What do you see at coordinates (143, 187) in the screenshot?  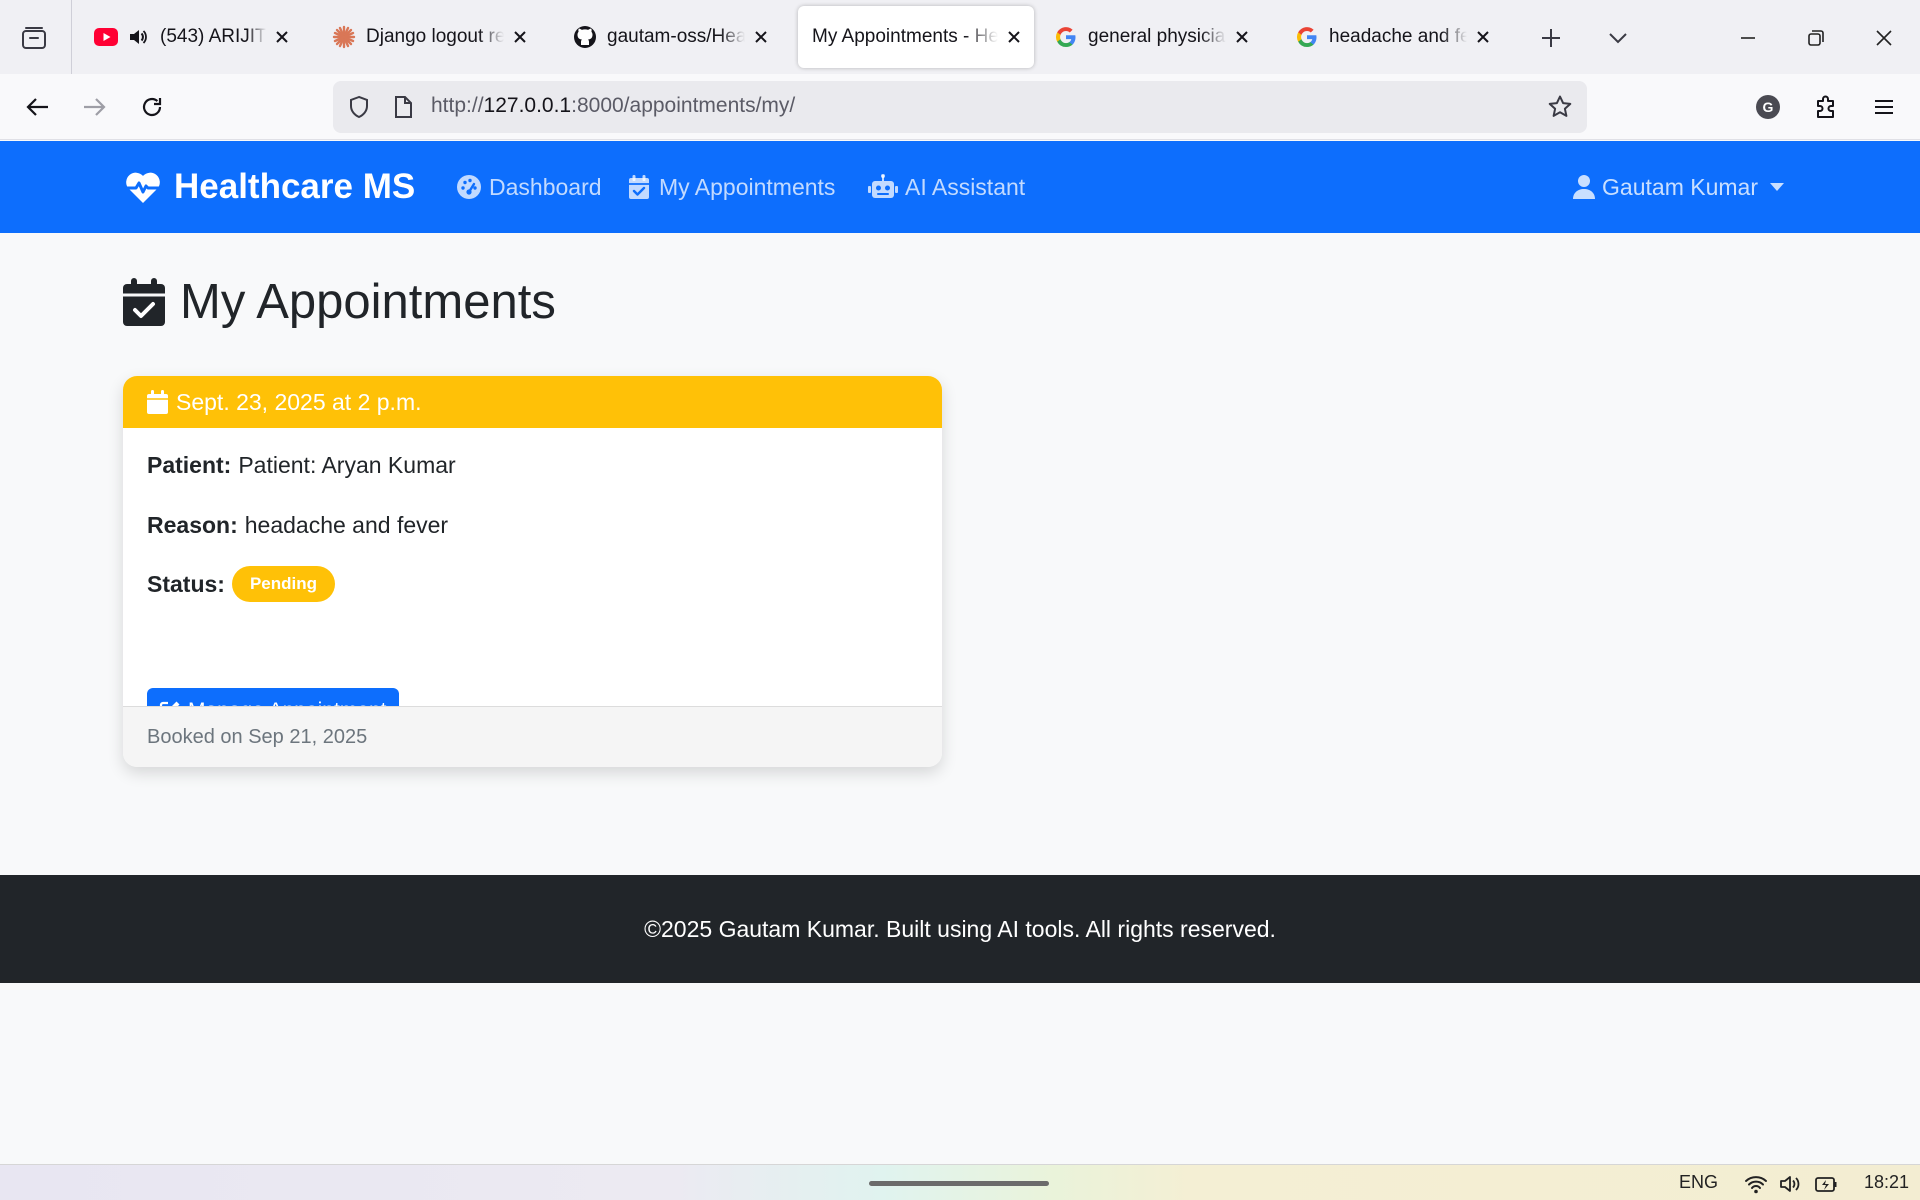 I see `heart-pulse-icon` at bounding box center [143, 187].